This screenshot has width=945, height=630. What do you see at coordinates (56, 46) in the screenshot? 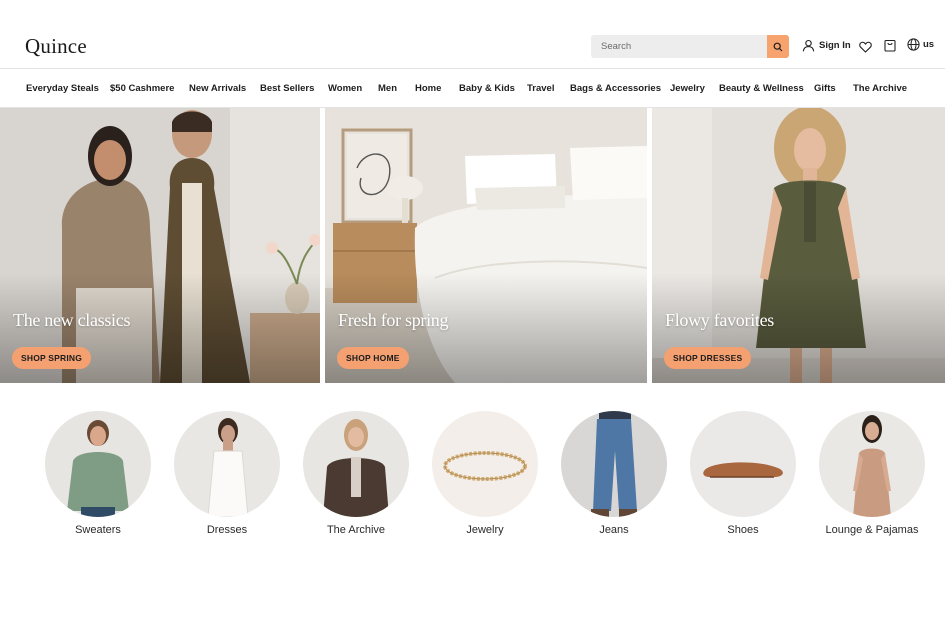
I see `brand-logo: Quince` at bounding box center [56, 46].